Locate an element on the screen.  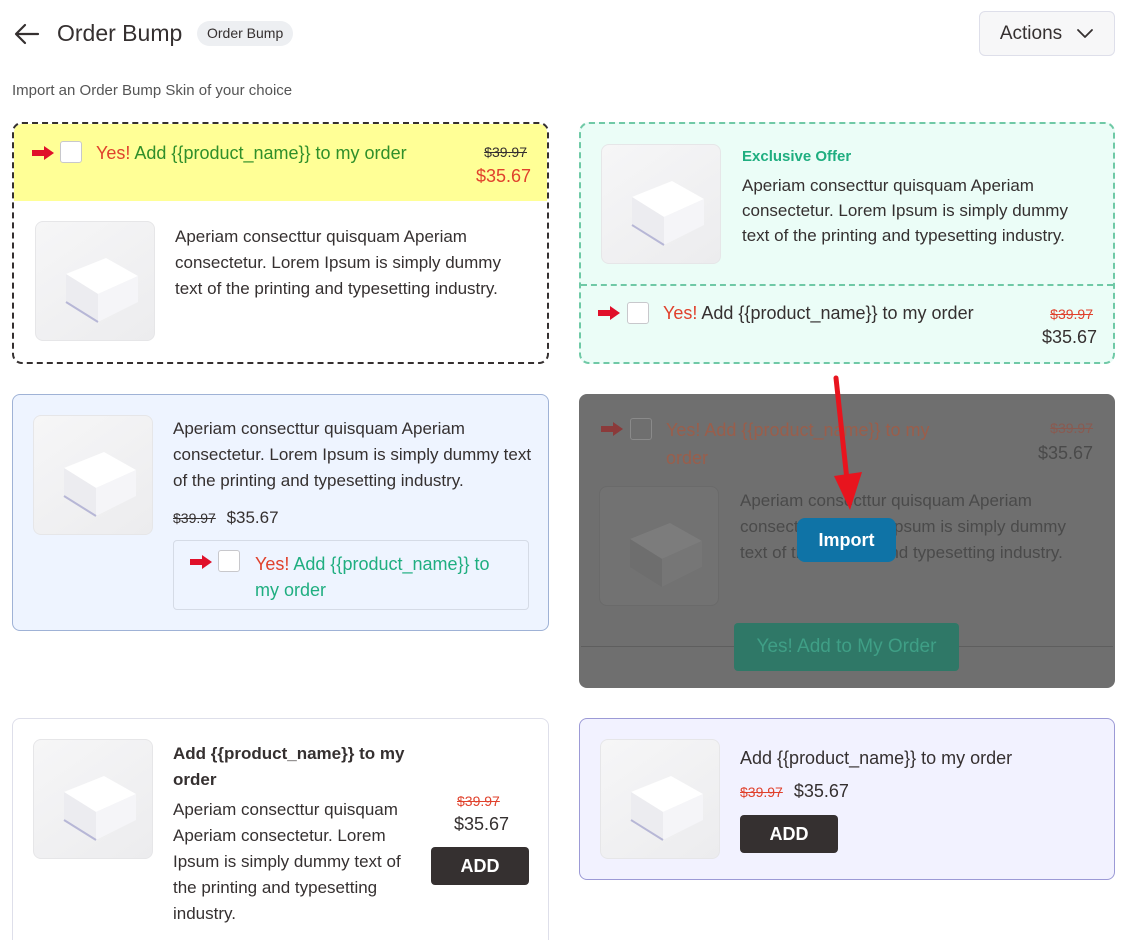
skin-3-price: $39.97 $35.67 is located at coordinates (226, 518).